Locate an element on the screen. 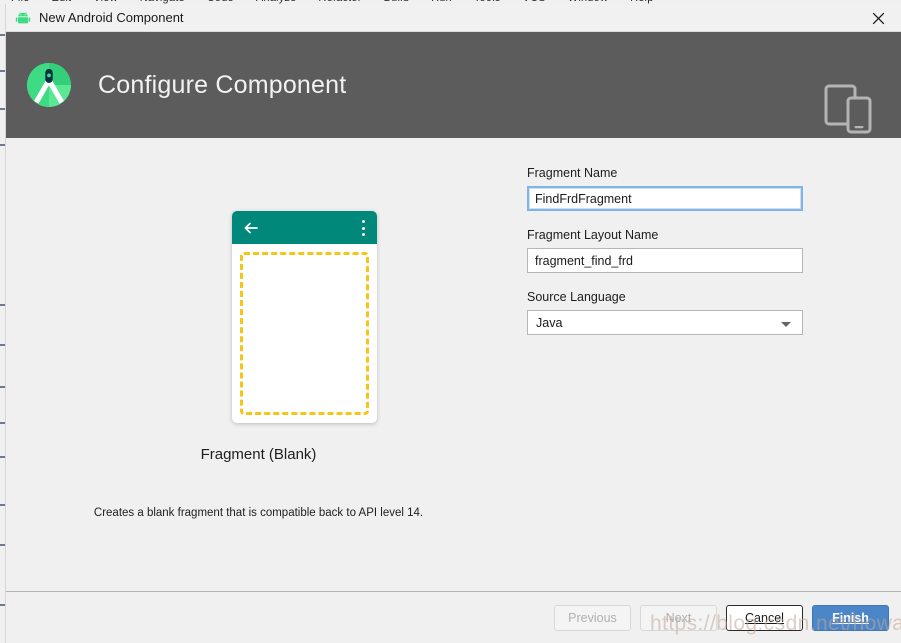  field-fragment-name: Fragment Name is located at coordinates (672, 188).